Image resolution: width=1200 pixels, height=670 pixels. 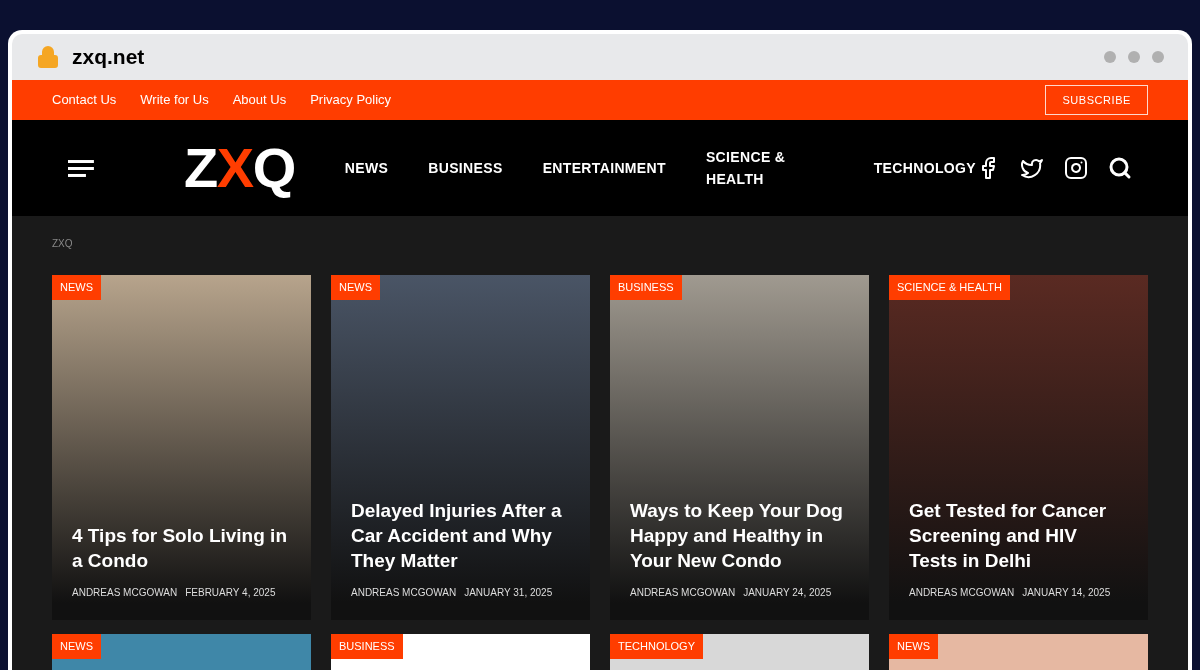 What do you see at coordinates (1018, 535) in the screenshot?
I see `article-title: Get Tested for Cancer Screening and HIV Tests in Delhi` at bounding box center [1018, 535].